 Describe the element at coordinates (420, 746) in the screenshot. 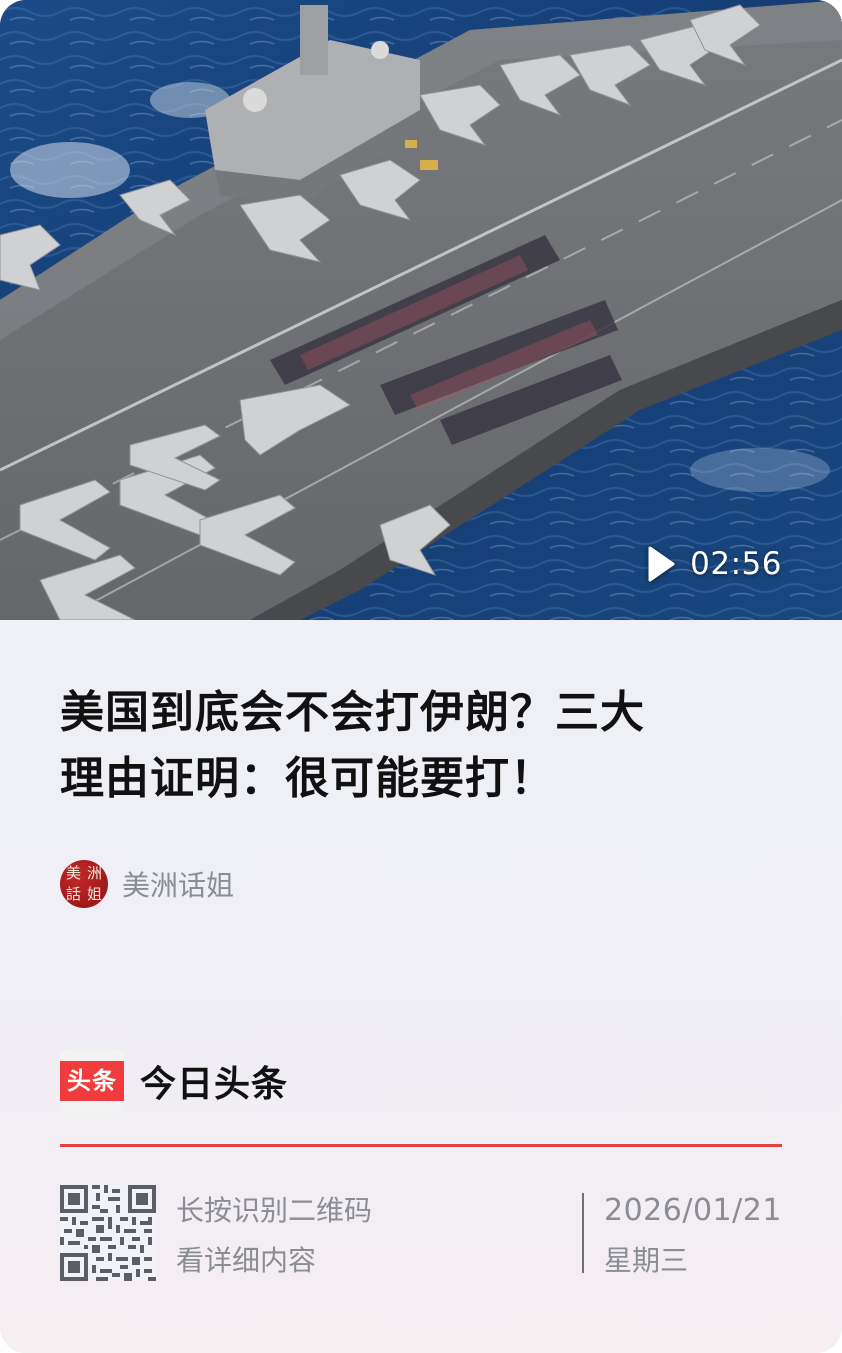

I see `article-title: 美国到底会不会打伊朗？三大 理由证明：很可能要打！` at that location.